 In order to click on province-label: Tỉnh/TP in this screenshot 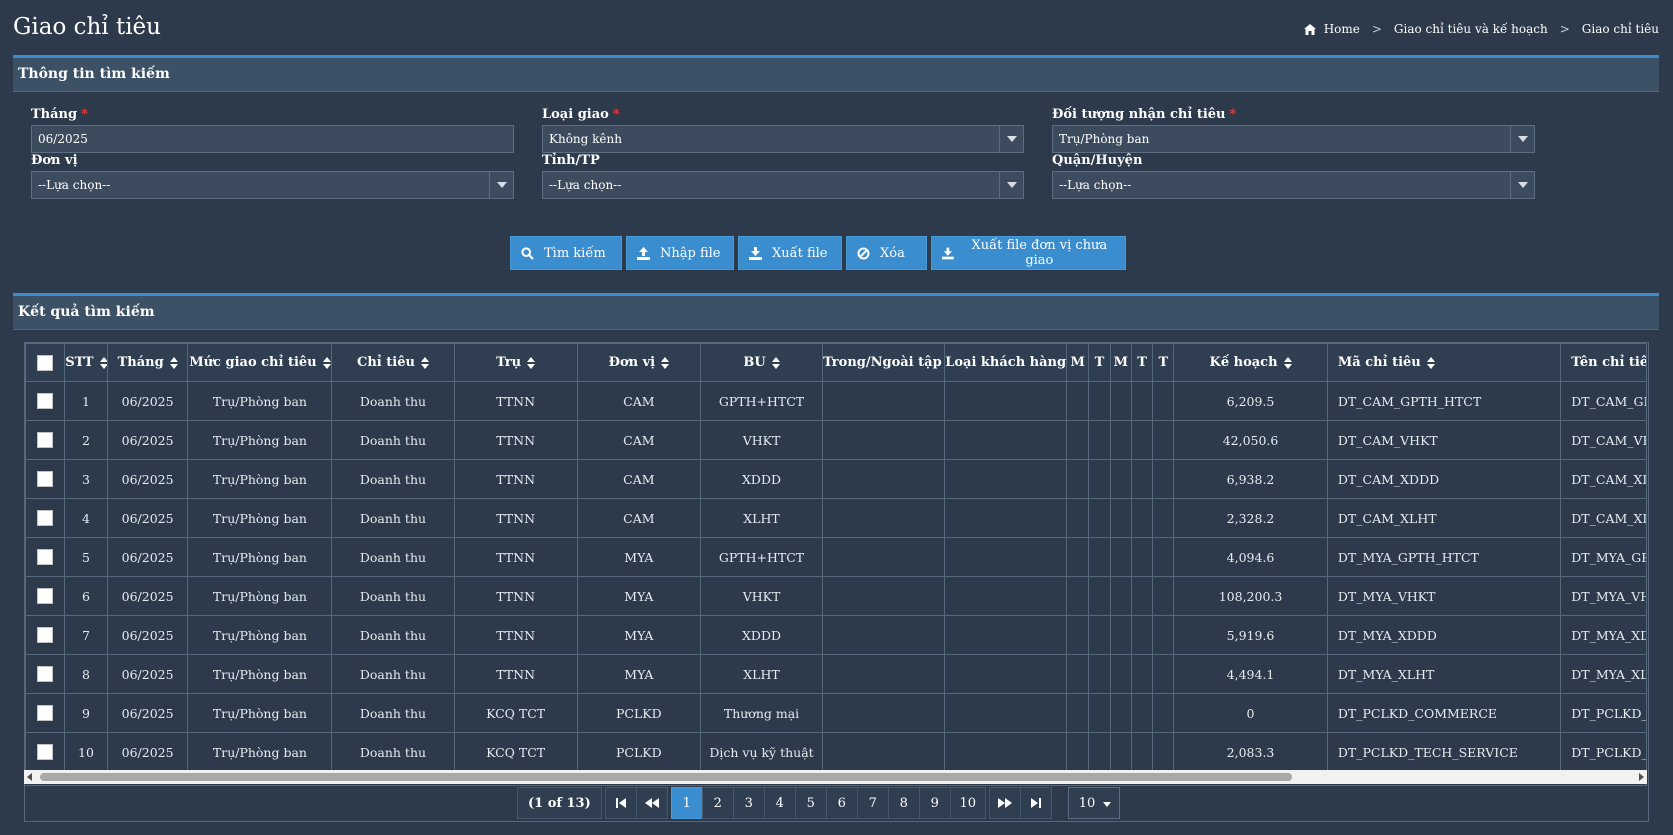, I will do `click(571, 160)`.